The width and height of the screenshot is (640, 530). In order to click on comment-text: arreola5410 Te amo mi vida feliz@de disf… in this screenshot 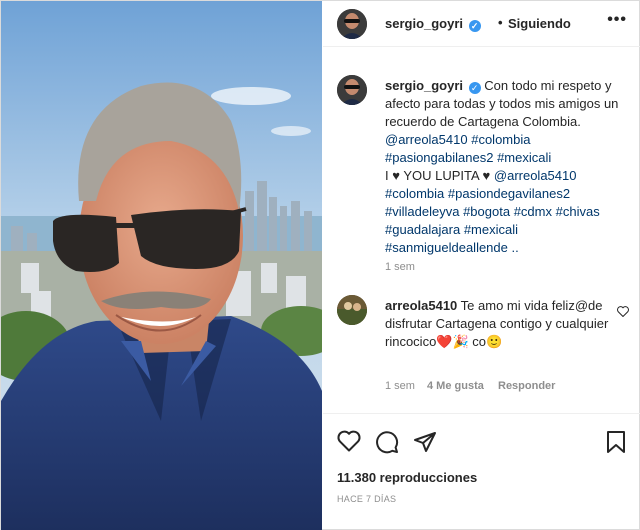, I will do `click(501, 324)`.